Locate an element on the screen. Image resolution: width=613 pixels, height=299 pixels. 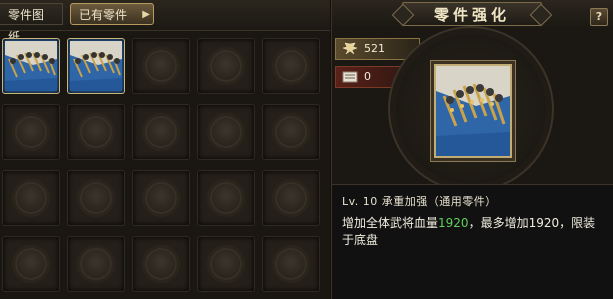
tab-owned-parts: 已有零件 ▶ is located at coordinates (112, 14).